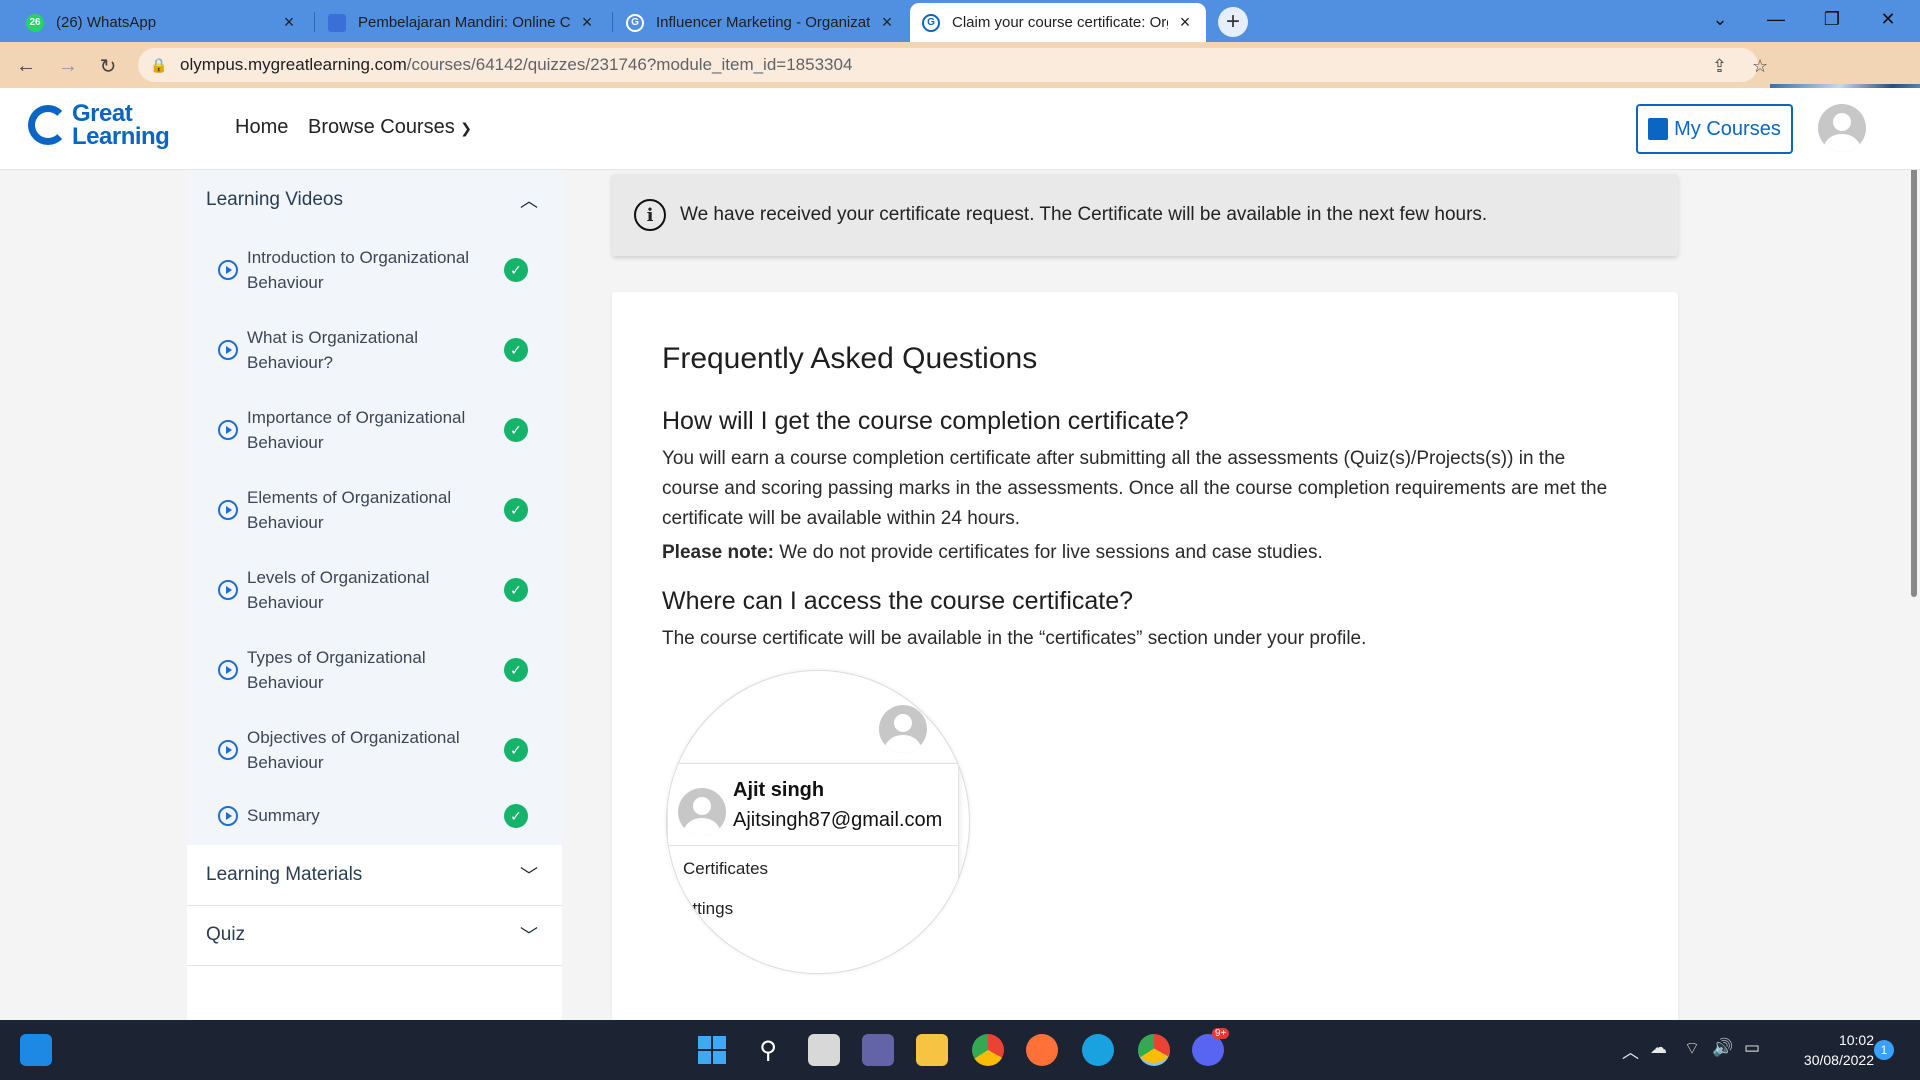 This screenshot has height=1080, width=1920. What do you see at coordinates (358, 270) in the screenshot?
I see `lesson-label: Introduction to Organizational Behaviour` at bounding box center [358, 270].